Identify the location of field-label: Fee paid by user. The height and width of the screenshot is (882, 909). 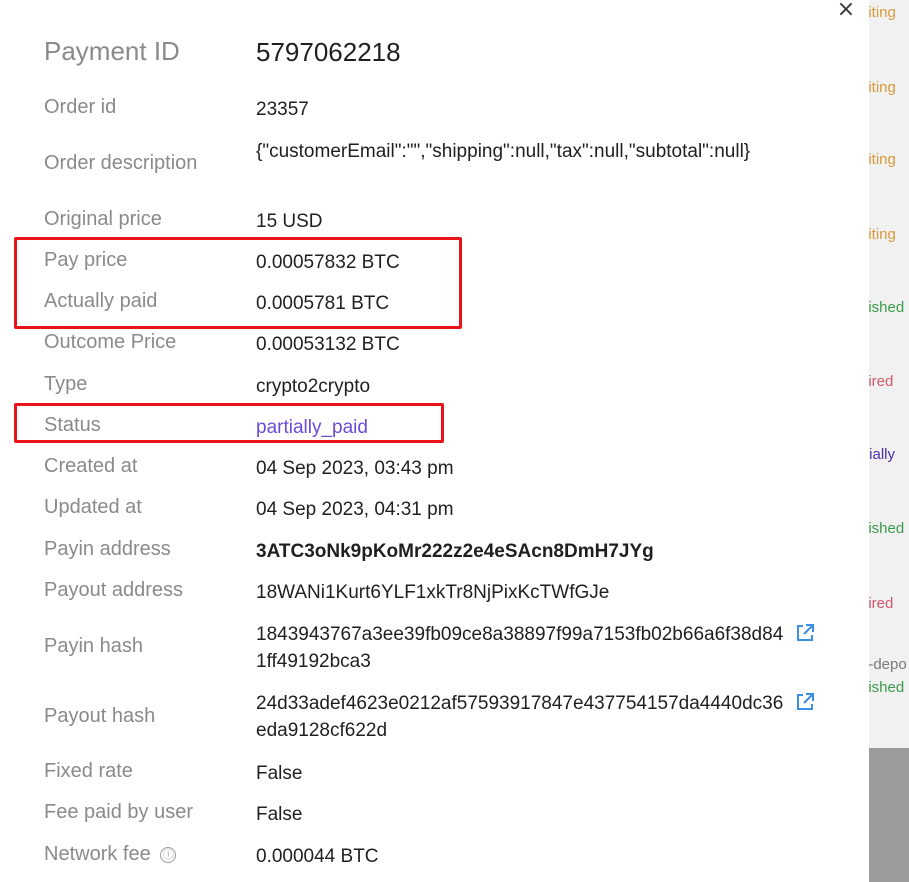
(118, 812).